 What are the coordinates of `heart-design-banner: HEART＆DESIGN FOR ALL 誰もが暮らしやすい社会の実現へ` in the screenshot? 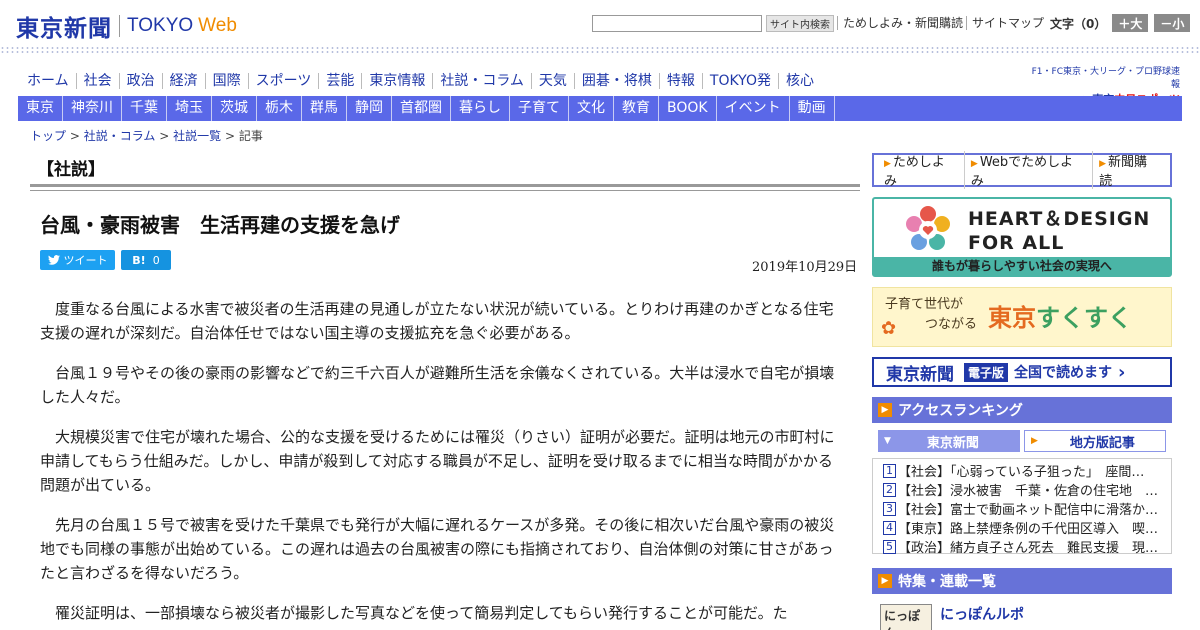 It's located at (1022, 237).